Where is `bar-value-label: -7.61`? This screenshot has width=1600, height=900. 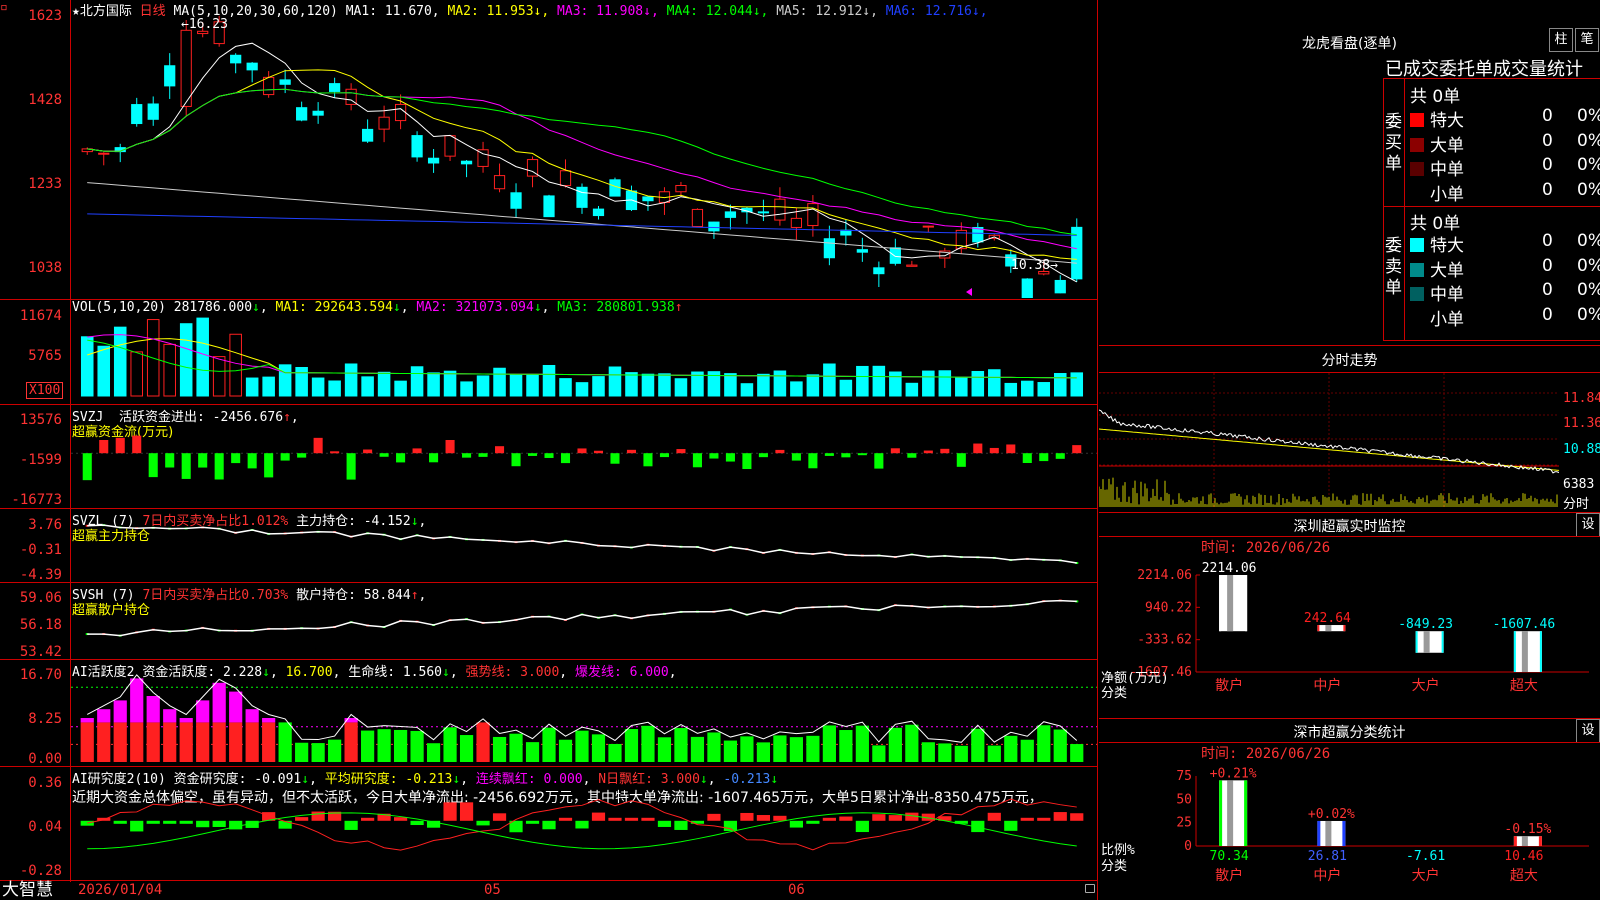 bar-value-label: -7.61 is located at coordinates (1425, 856).